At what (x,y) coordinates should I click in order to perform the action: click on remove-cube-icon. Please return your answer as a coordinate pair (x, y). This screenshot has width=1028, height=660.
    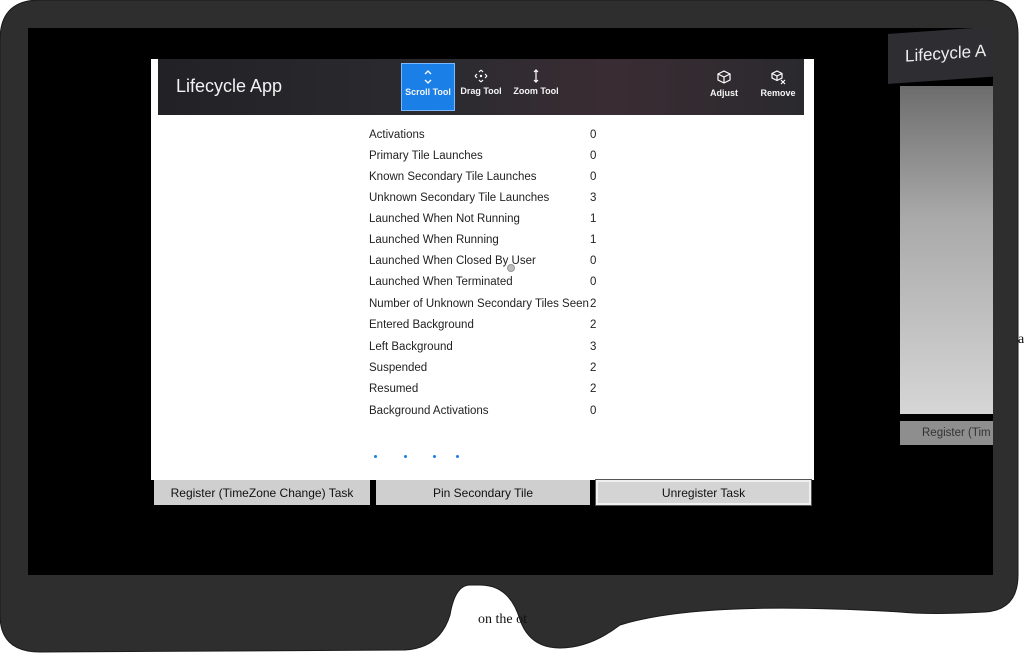
    Looking at the image, I should click on (778, 77).